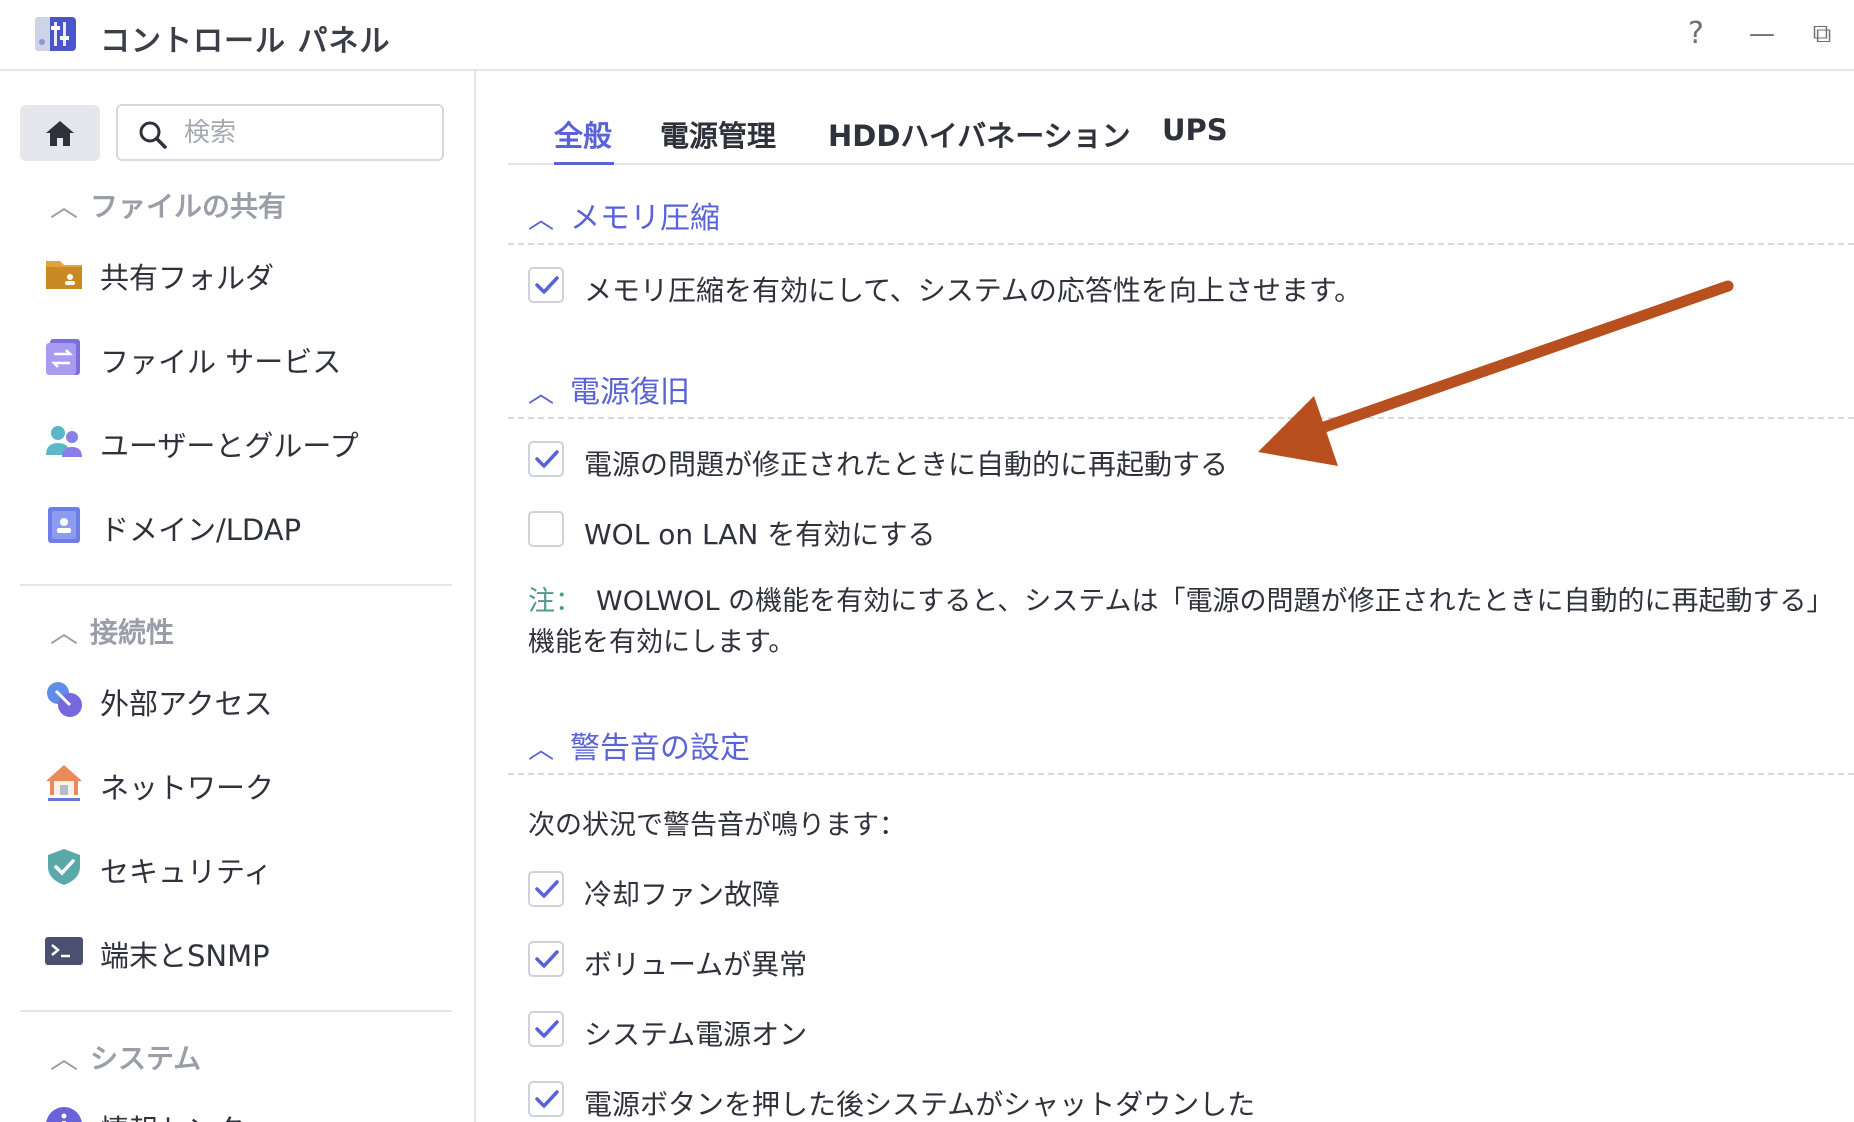  Describe the element at coordinates (1762, 34) in the screenshot. I see `minimize-button: —` at that location.